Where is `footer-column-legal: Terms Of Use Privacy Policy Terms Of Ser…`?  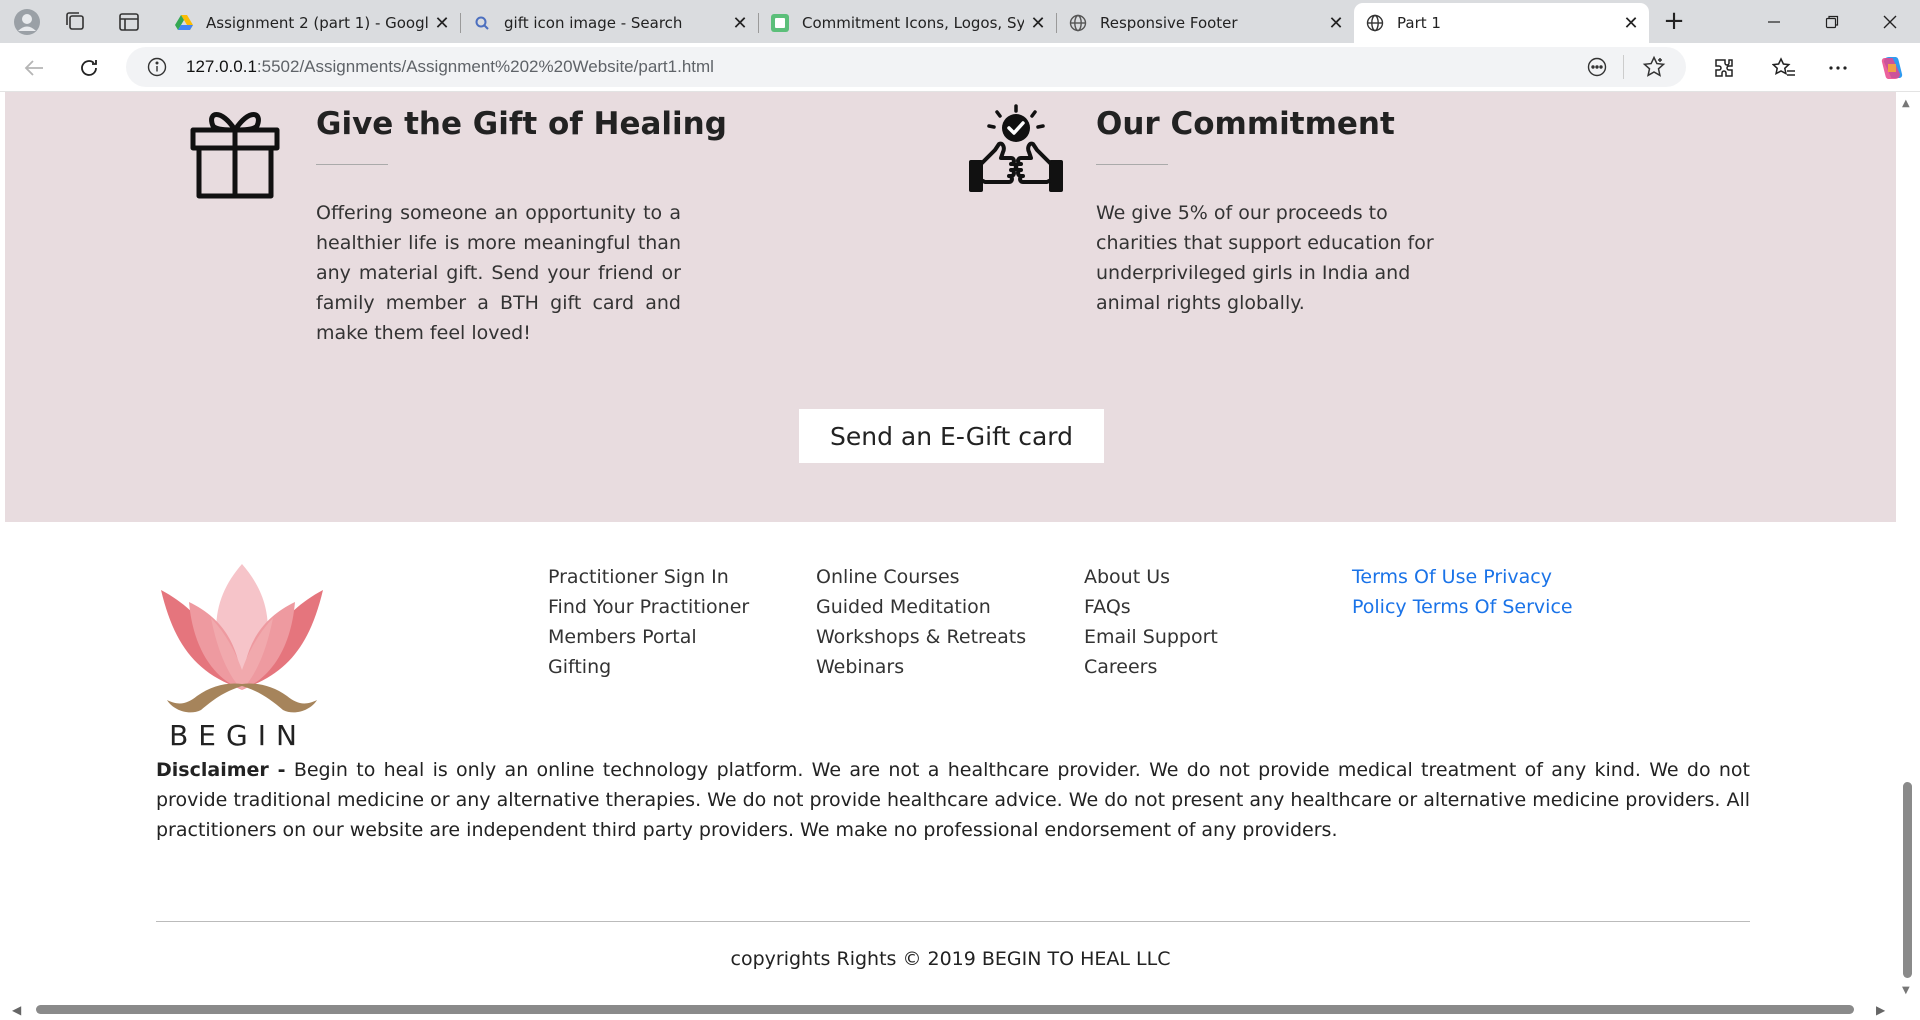
footer-column-legal: Terms Of Use Privacy Policy Terms Of Ser… is located at coordinates (1462, 592).